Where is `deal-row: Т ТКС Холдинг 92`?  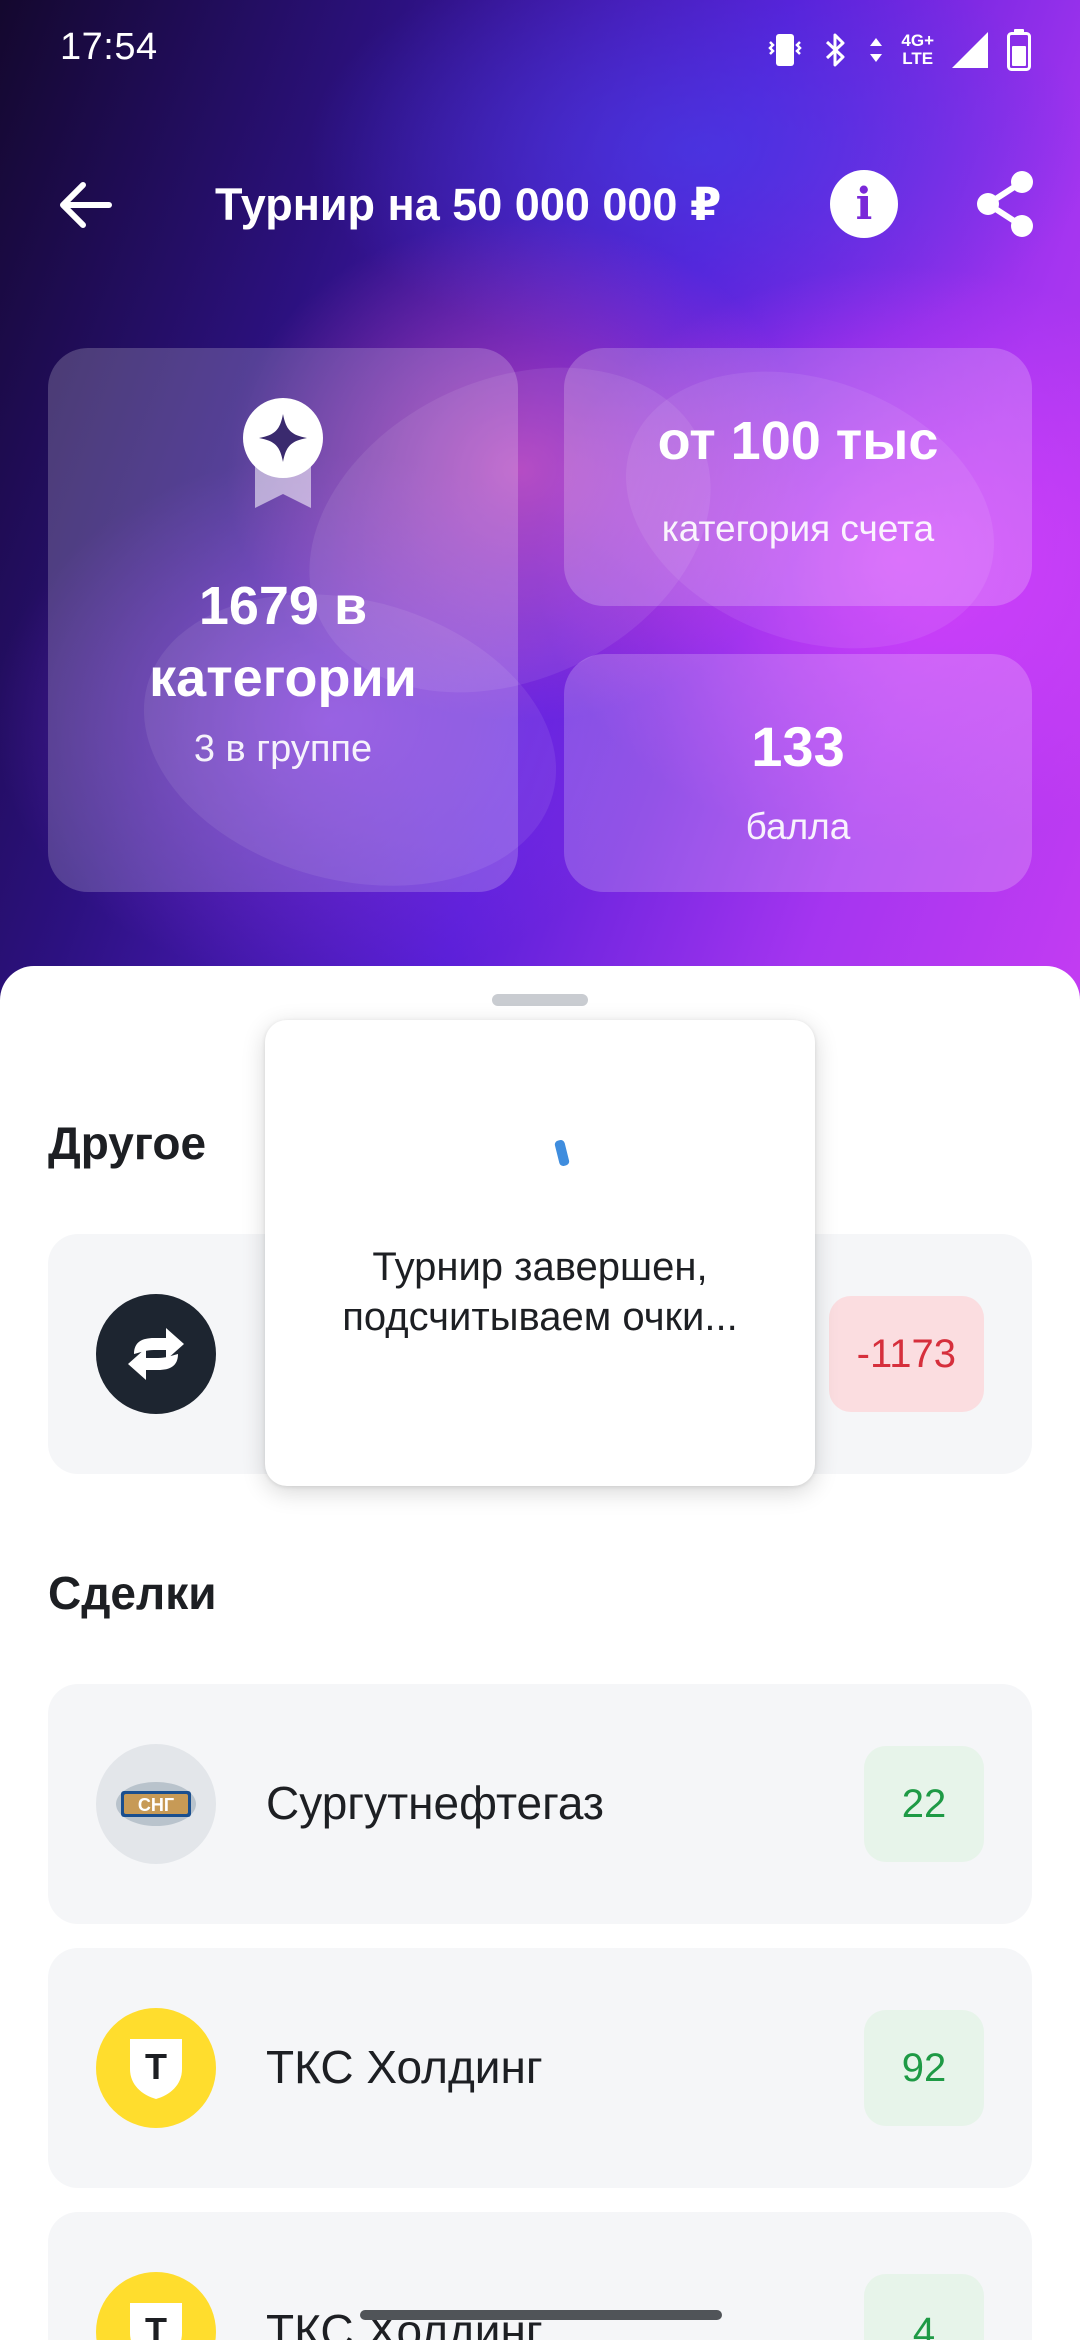
deal-row: Т ТКС Холдинг 92 is located at coordinates (540, 2068).